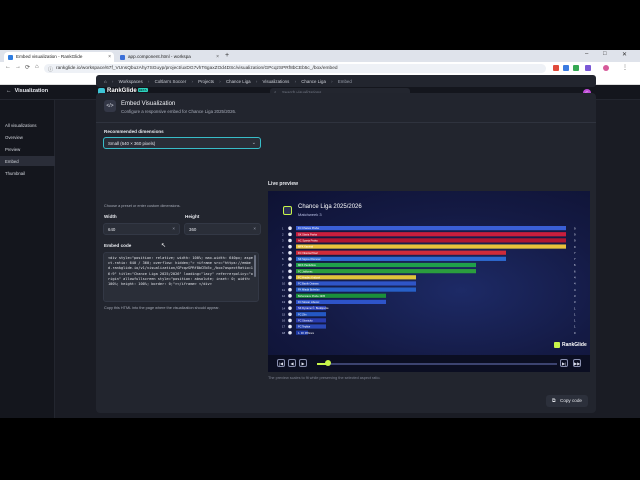 This screenshot has height=480, width=640. What do you see at coordinates (328, 363) in the screenshot?
I see `timeline-handle` at bounding box center [328, 363].